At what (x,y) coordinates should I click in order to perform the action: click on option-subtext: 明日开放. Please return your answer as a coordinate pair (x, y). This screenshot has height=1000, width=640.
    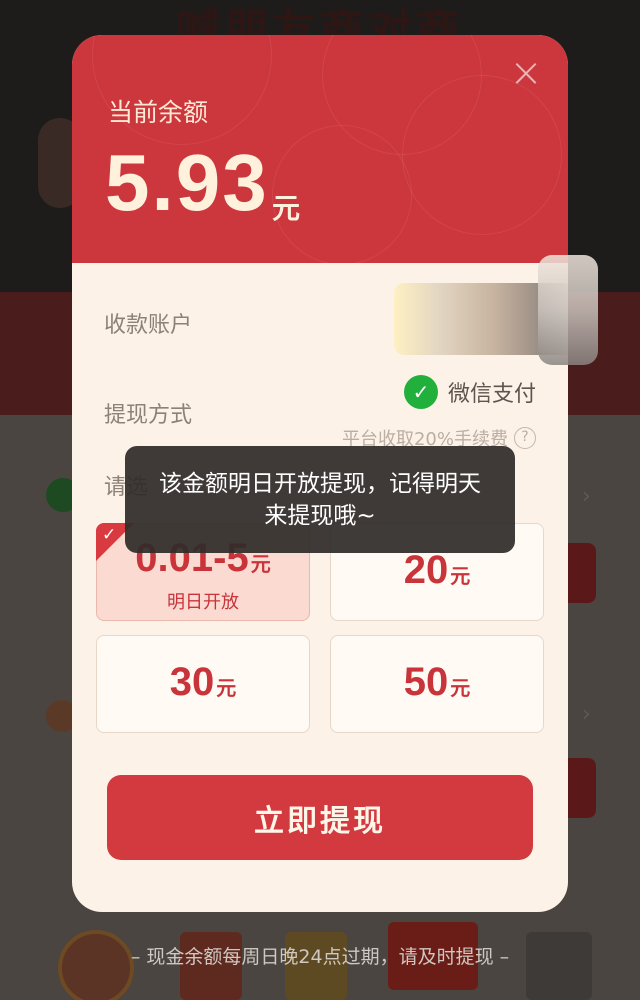
    Looking at the image, I should click on (203, 602).